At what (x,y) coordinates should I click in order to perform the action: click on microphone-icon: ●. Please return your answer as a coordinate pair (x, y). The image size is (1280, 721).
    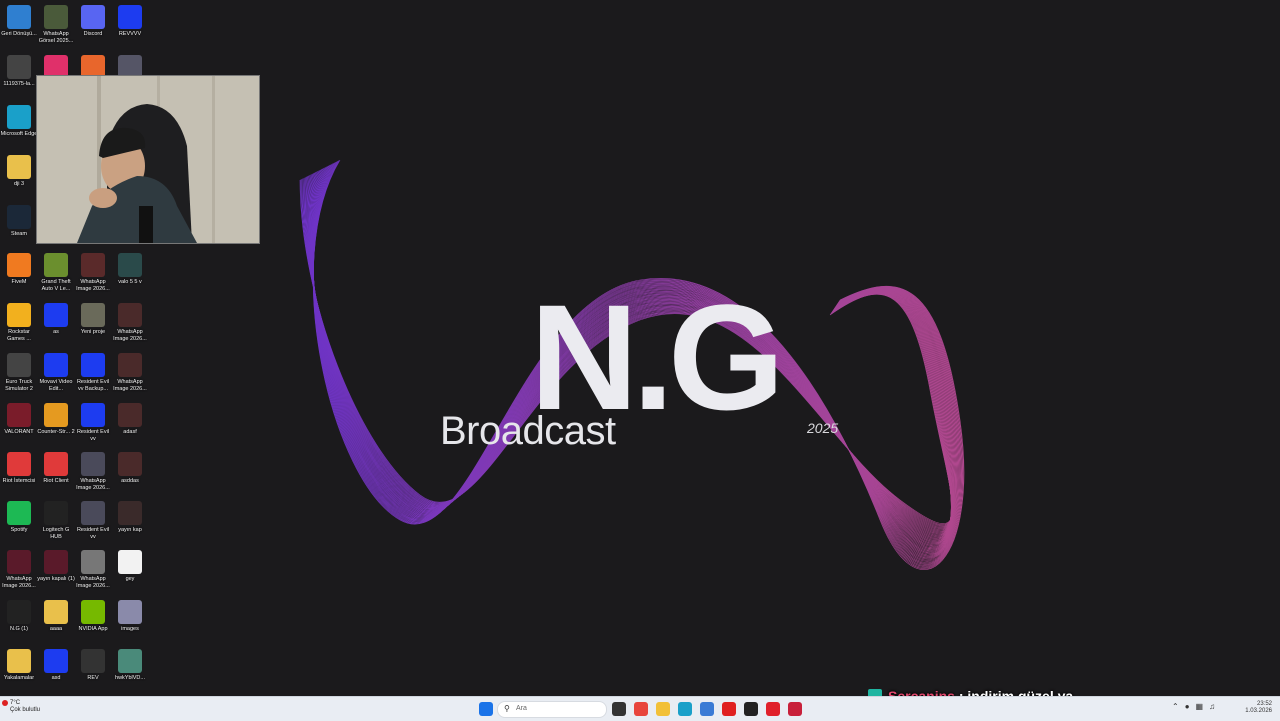
    Looking at the image, I should click on (1190, 706).